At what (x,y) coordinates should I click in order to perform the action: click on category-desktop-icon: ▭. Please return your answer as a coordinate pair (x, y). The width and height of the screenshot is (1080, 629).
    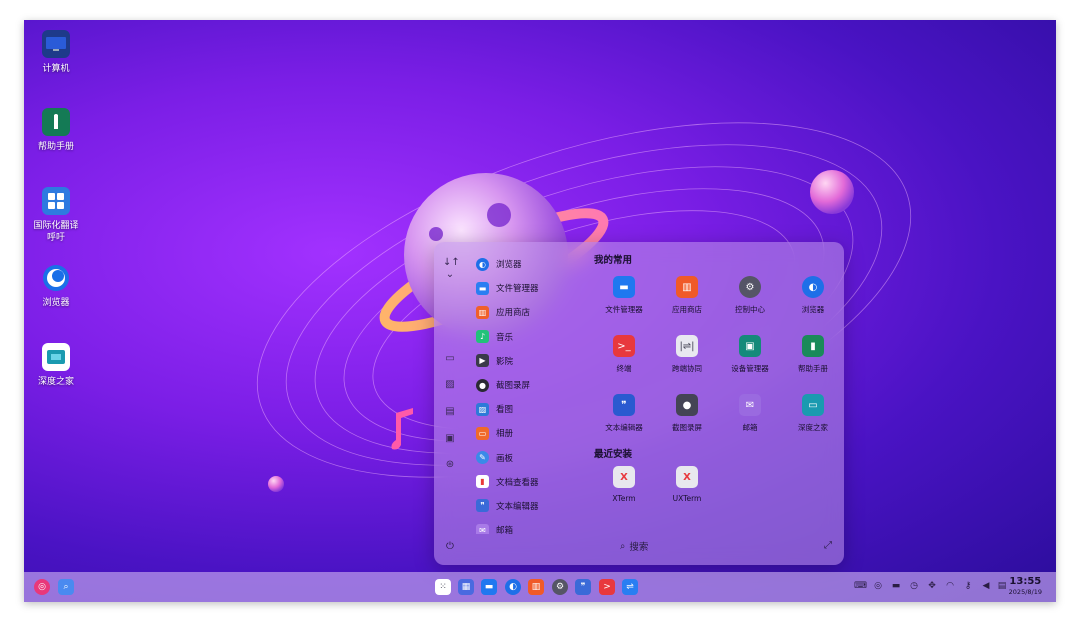
    Looking at the image, I should click on (450, 359).